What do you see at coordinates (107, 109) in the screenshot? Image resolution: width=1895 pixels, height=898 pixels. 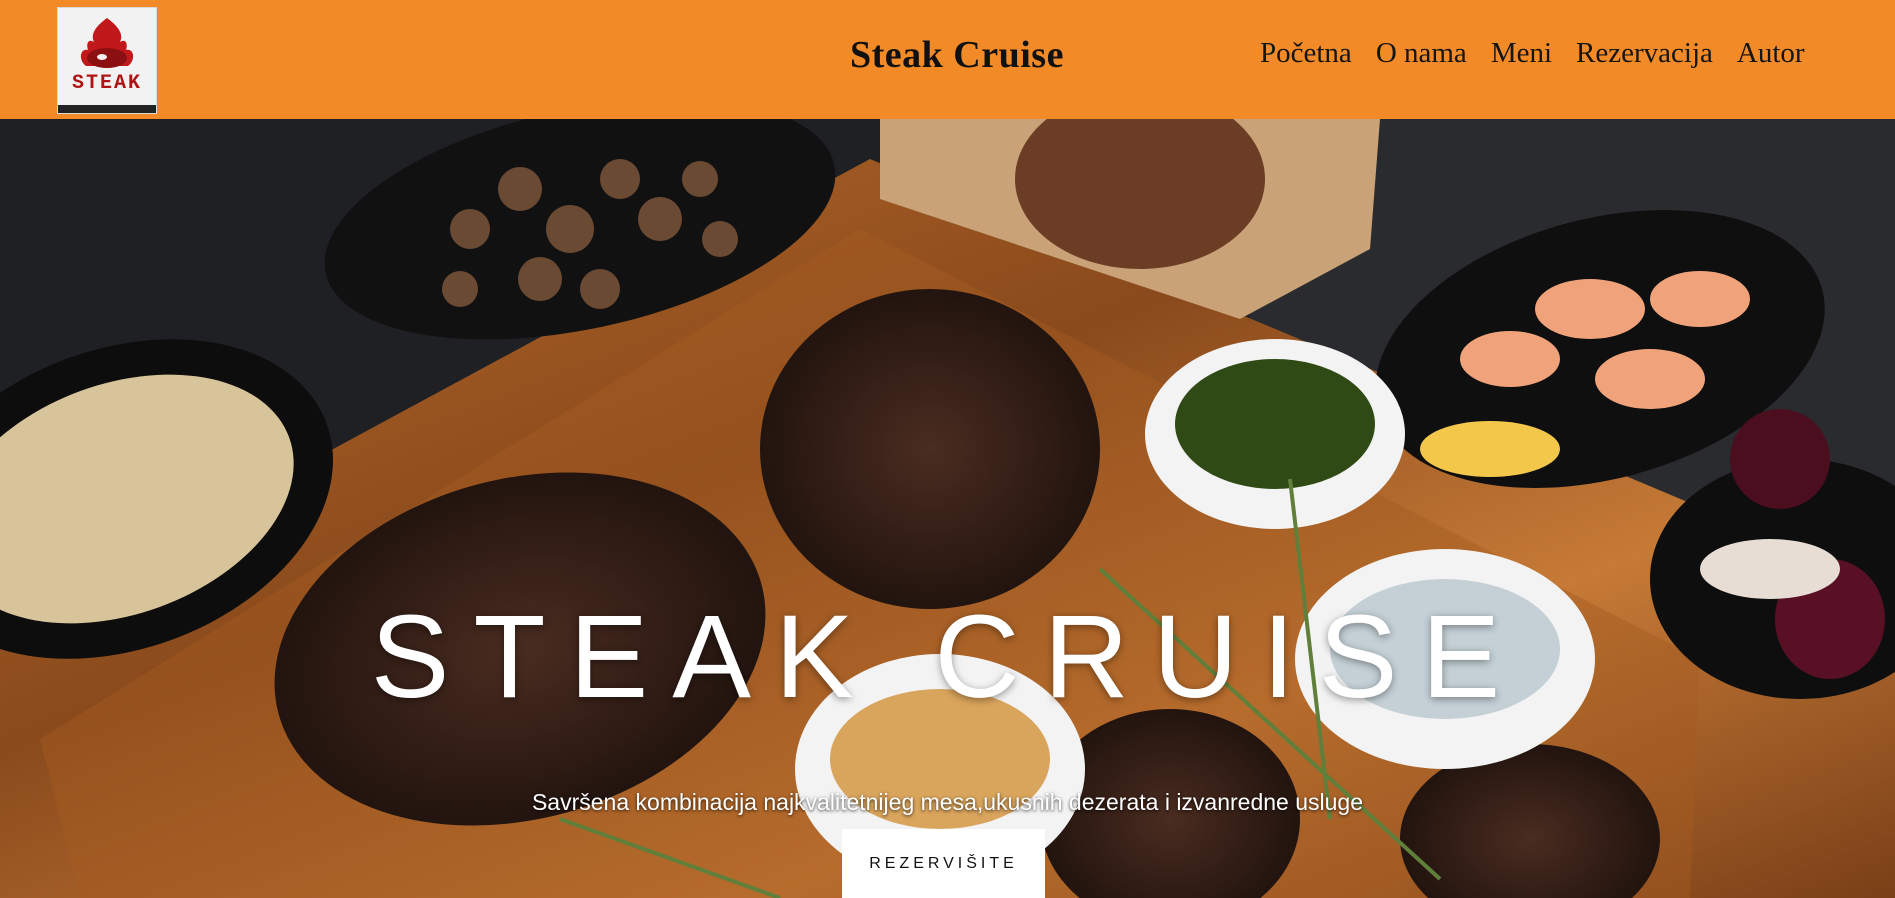 I see `logo-strip` at bounding box center [107, 109].